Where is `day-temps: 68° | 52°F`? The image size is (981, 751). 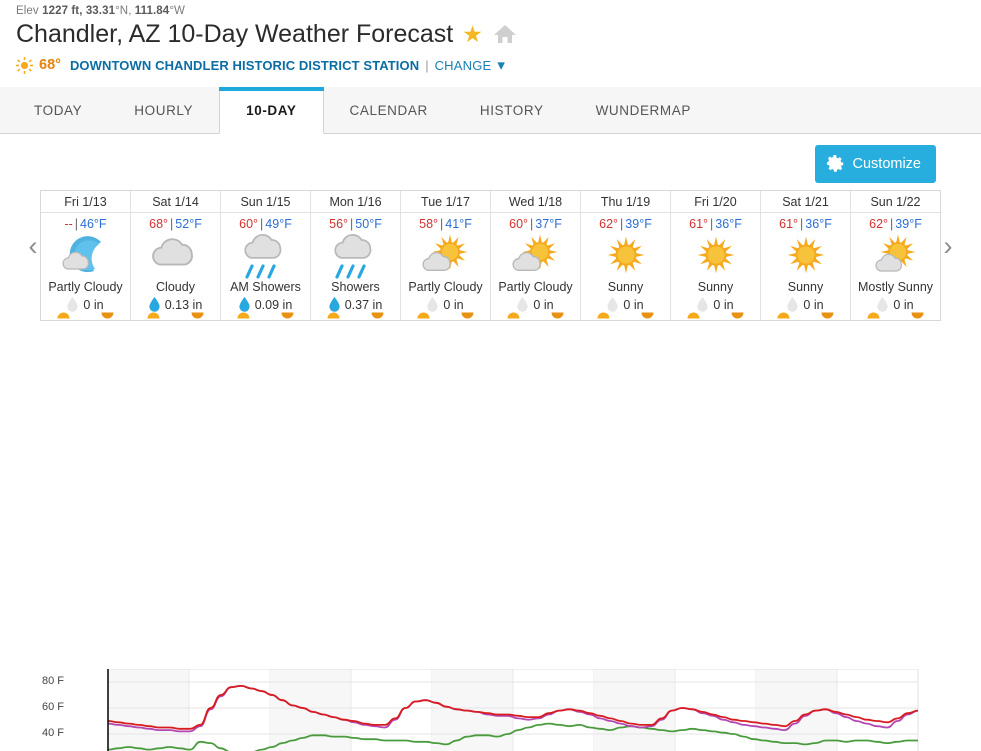
day-temps: 68° | 52°F is located at coordinates (175, 224).